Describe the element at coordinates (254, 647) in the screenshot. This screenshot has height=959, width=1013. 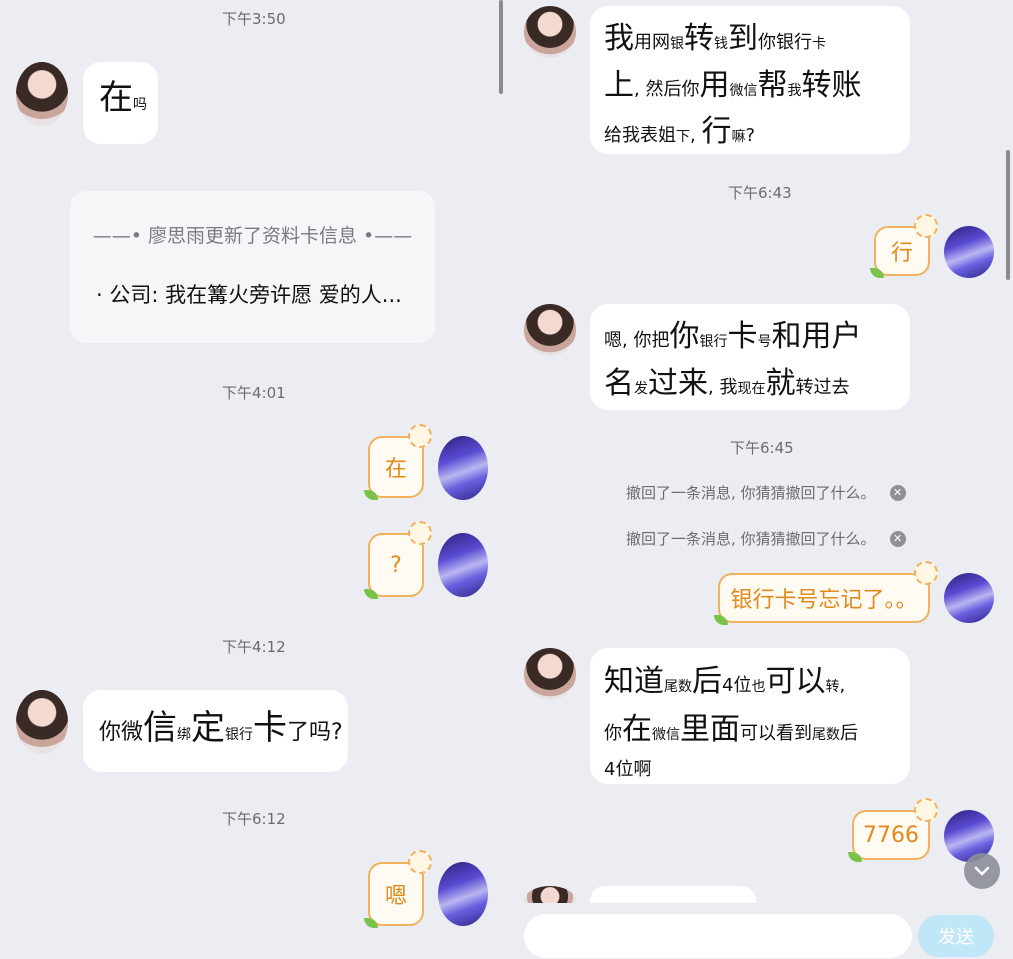
I see `timestamp: 下午4:12` at that location.